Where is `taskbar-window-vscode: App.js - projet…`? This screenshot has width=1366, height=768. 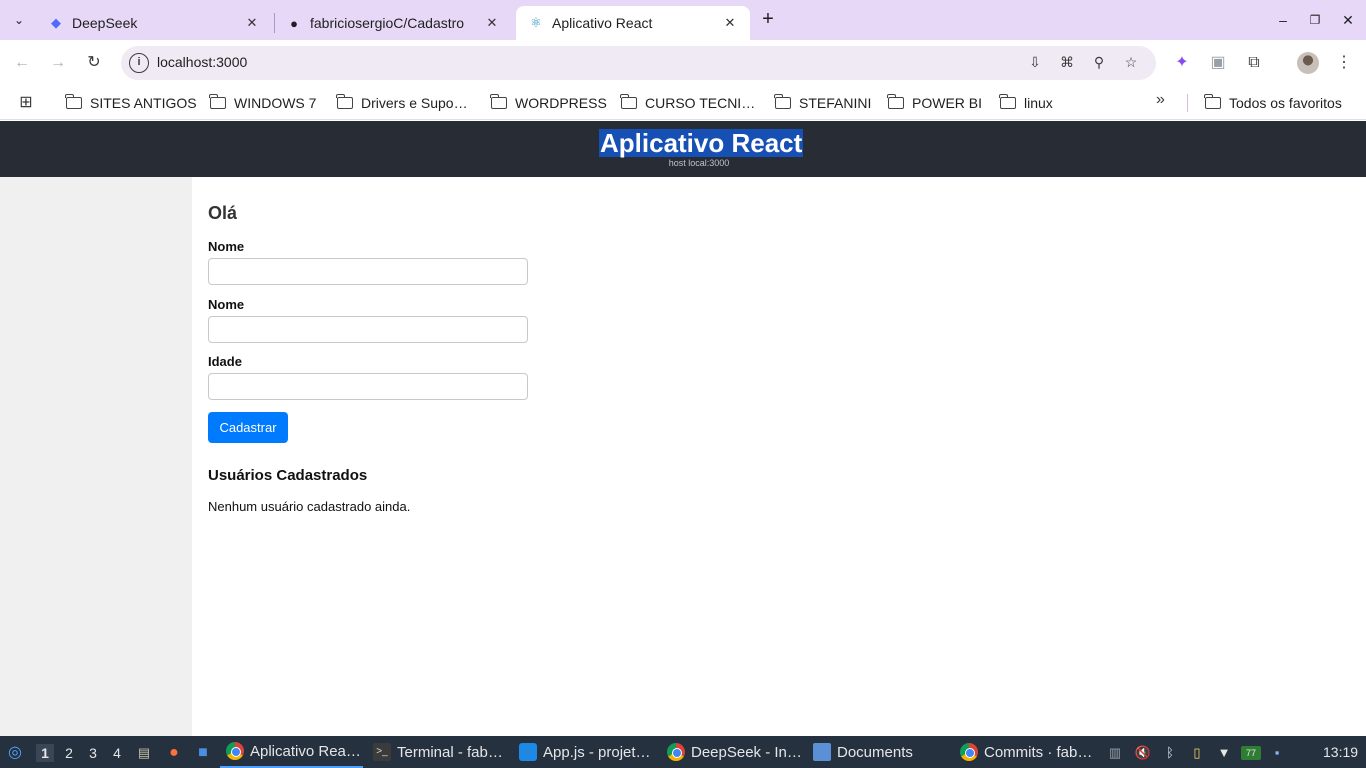 taskbar-window-vscode: App.js - projet… is located at coordinates (589, 752).